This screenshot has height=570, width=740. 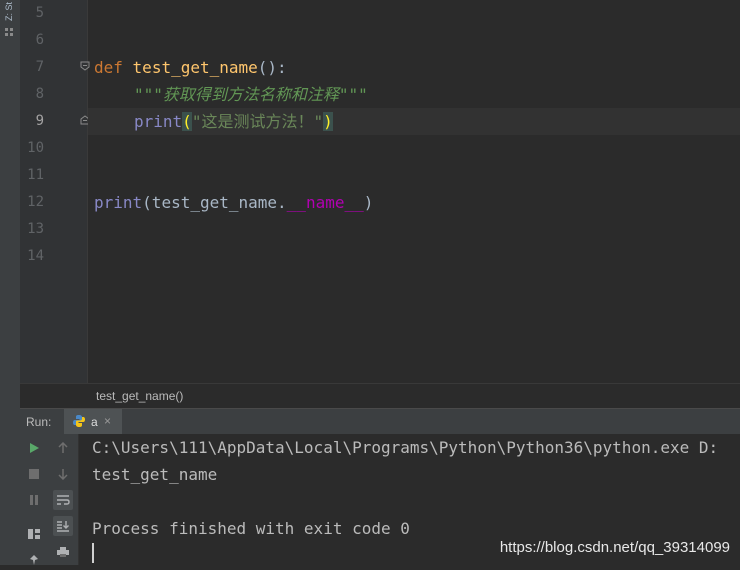 What do you see at coordinates (380, 396) in the screenshot?
I see `breadcrumb-bar: test_get_name()` at bounding box center [380, 396].